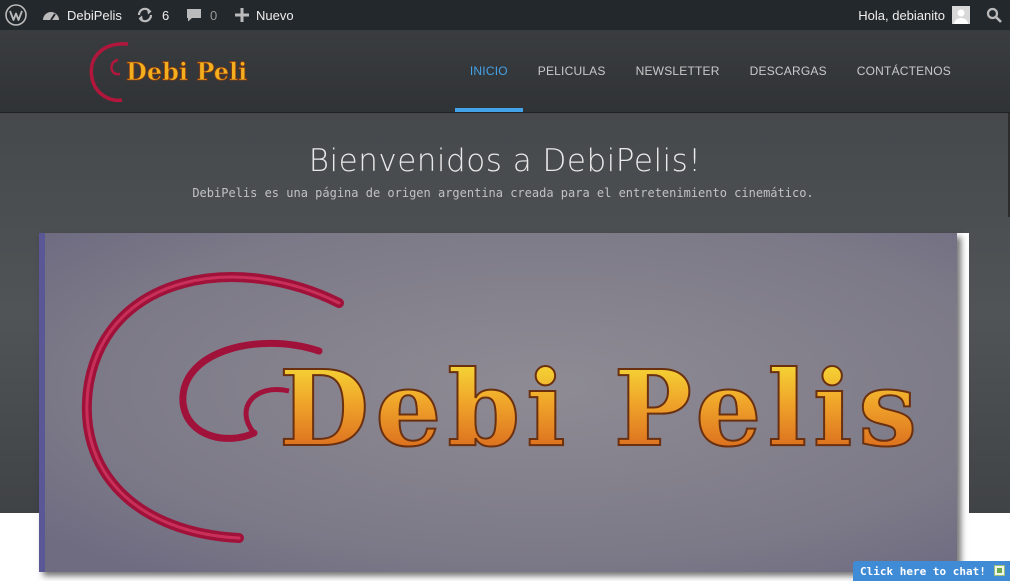  Describe the element at coordinates (51, 15) in the screenshot. I see `dashboard-icon` at that location.